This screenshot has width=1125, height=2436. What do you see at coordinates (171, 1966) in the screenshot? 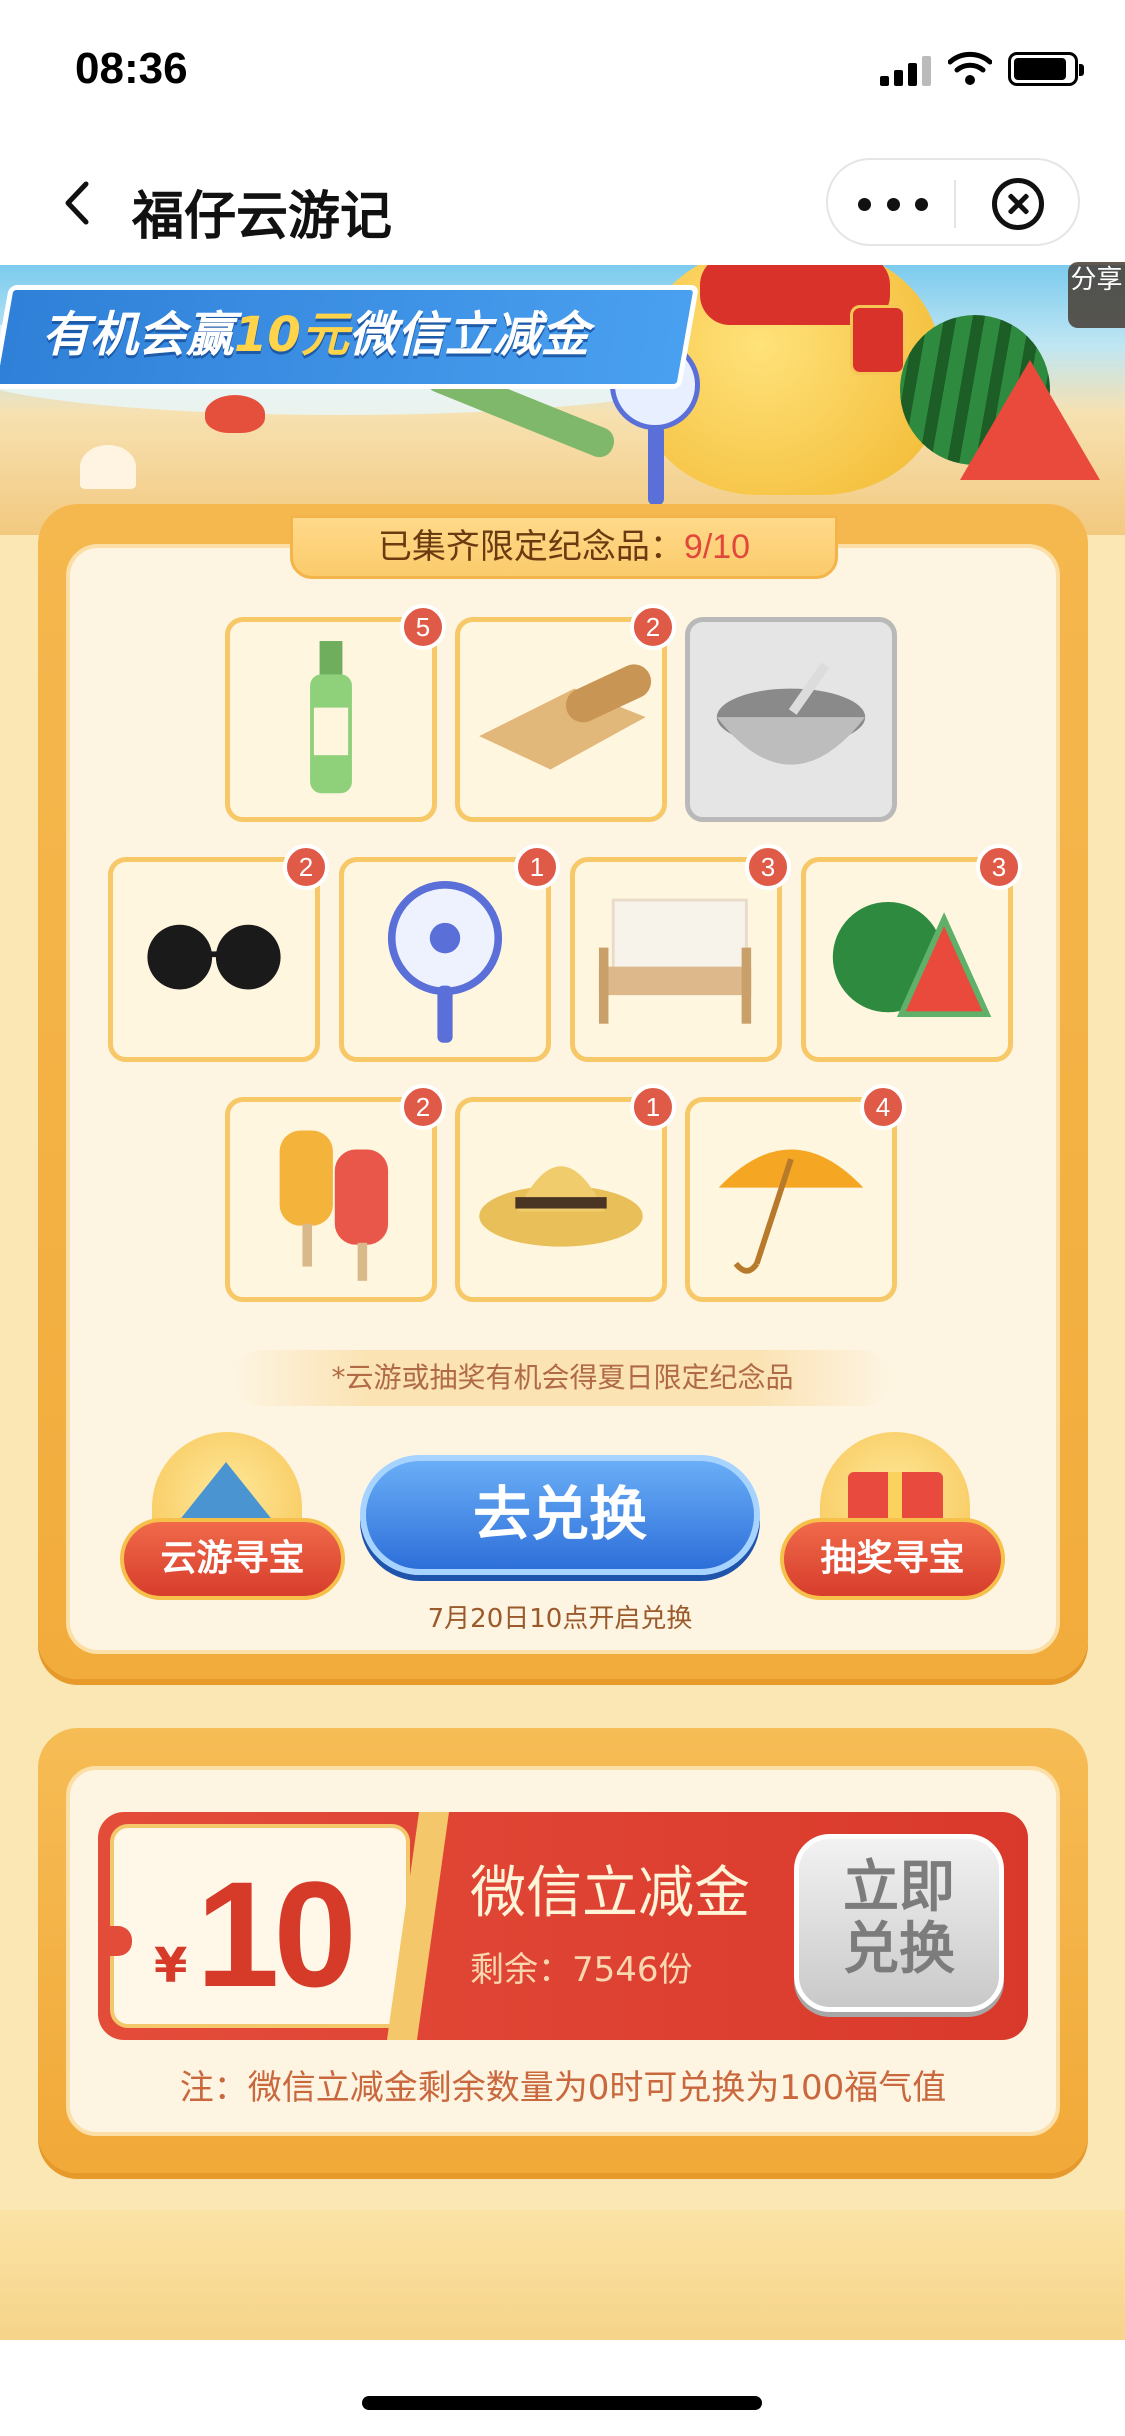
I see `coupon-currency: ¥` at bounding box center [171, 1966].